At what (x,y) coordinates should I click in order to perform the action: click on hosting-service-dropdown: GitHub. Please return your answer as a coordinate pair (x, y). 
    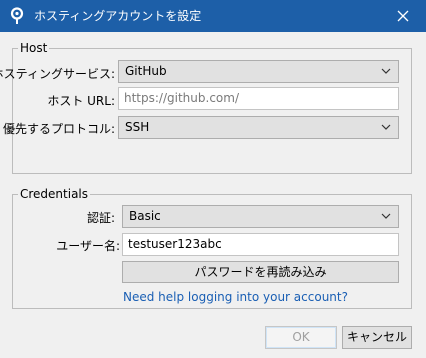
    Looking at the image, I should click on (258, 71).